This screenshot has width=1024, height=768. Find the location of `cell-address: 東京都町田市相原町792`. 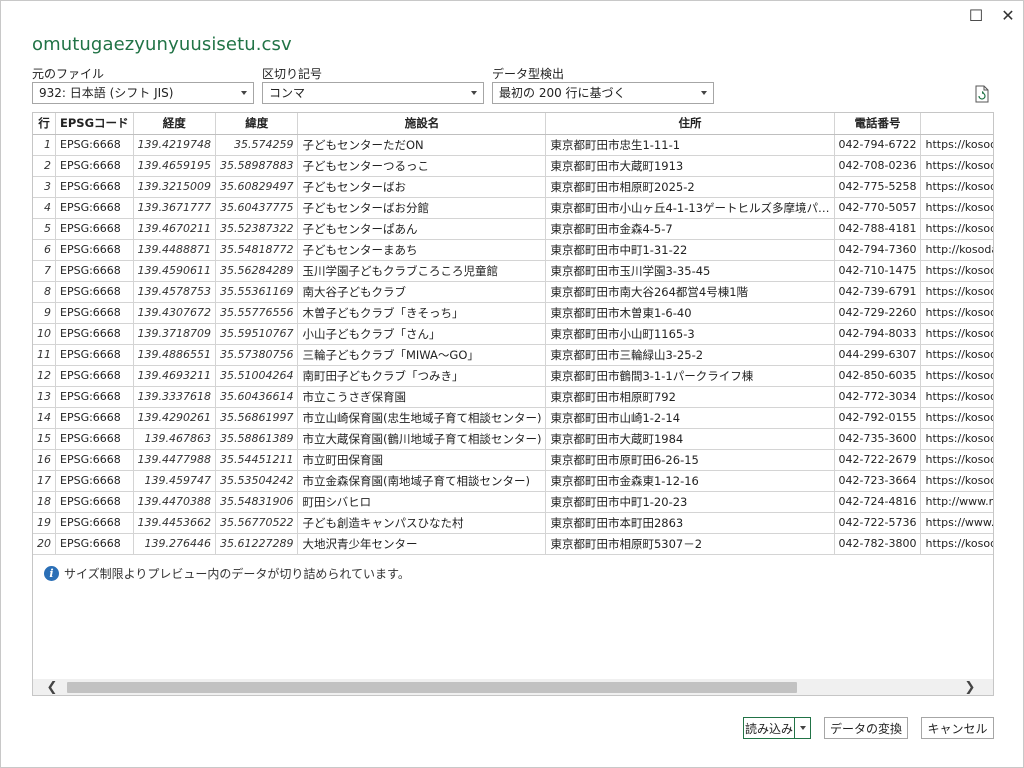

cell-address: 東京都町田市相原町792 is located at coordinates (690, 397).